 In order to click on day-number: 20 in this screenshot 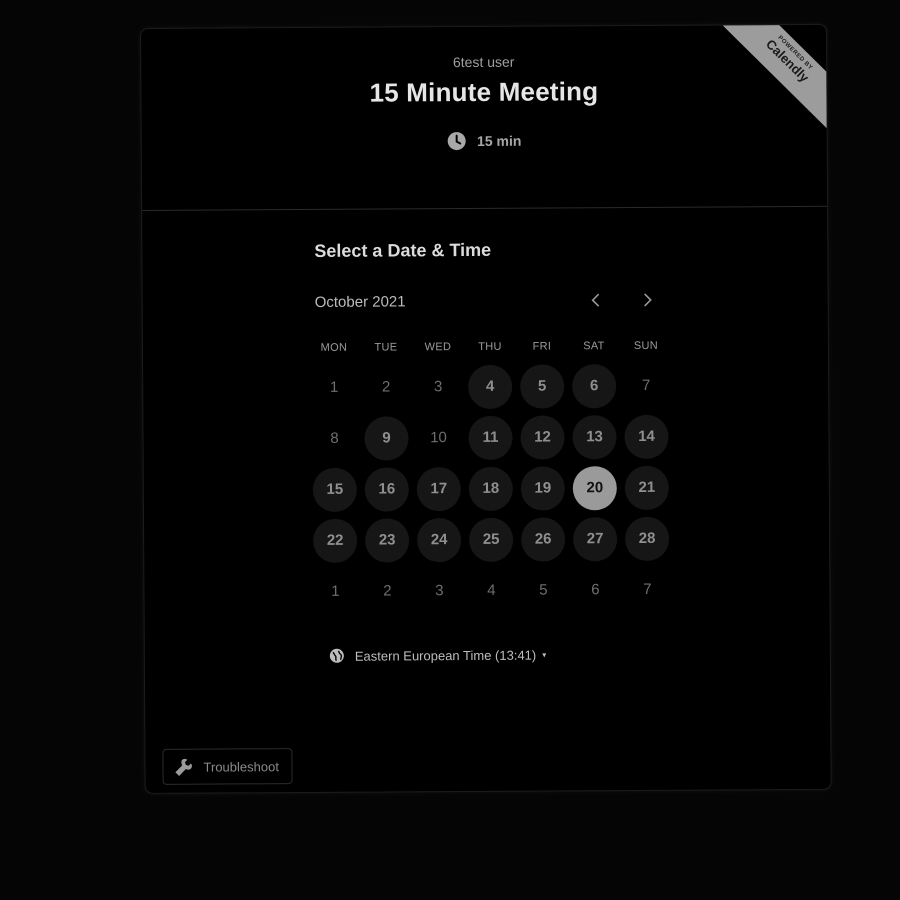, I will do `click(594, 487)`.